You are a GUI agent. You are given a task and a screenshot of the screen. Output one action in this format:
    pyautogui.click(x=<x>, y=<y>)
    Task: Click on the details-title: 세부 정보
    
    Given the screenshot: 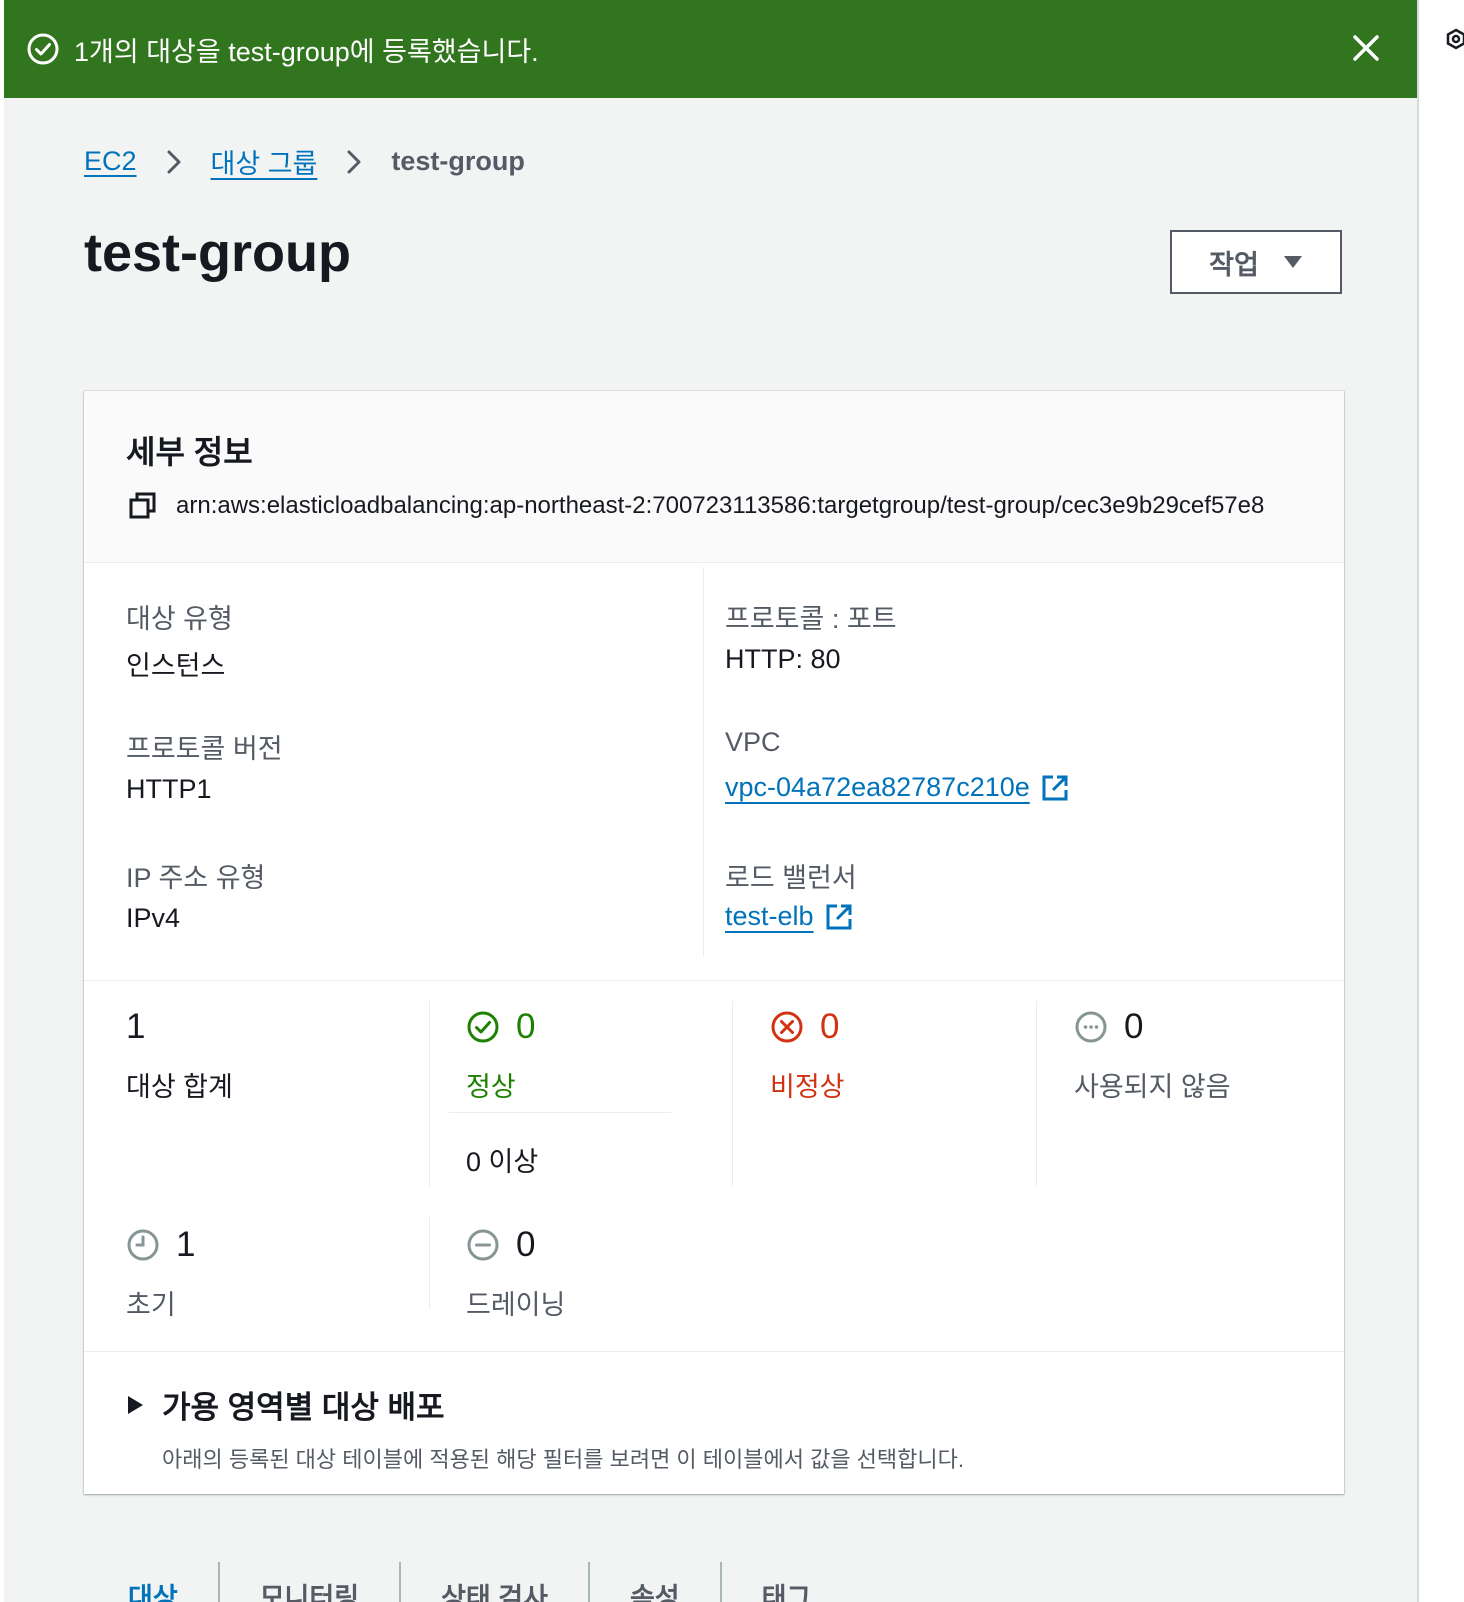 What is the action you would take?
    pyautogui.click(x=189, y=452)
    